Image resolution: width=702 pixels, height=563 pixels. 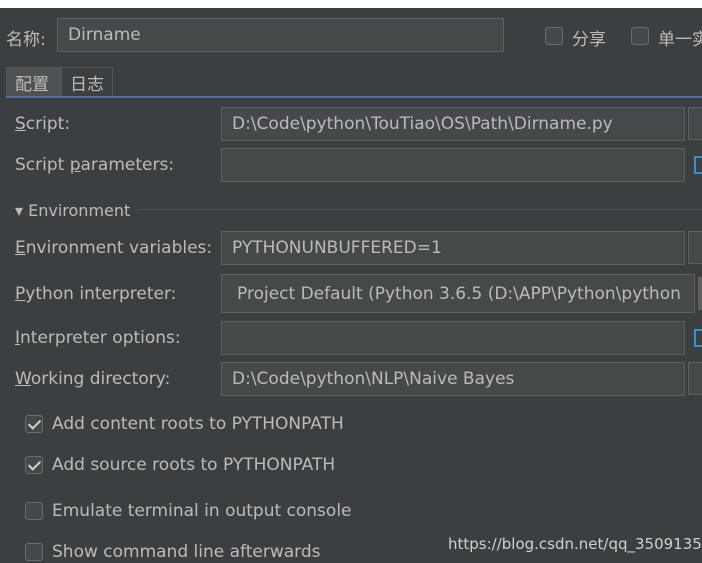 What do you see at coordinates (351, 4) in the screenshot?
I see `top-strip` at bounding box center [351, 4].